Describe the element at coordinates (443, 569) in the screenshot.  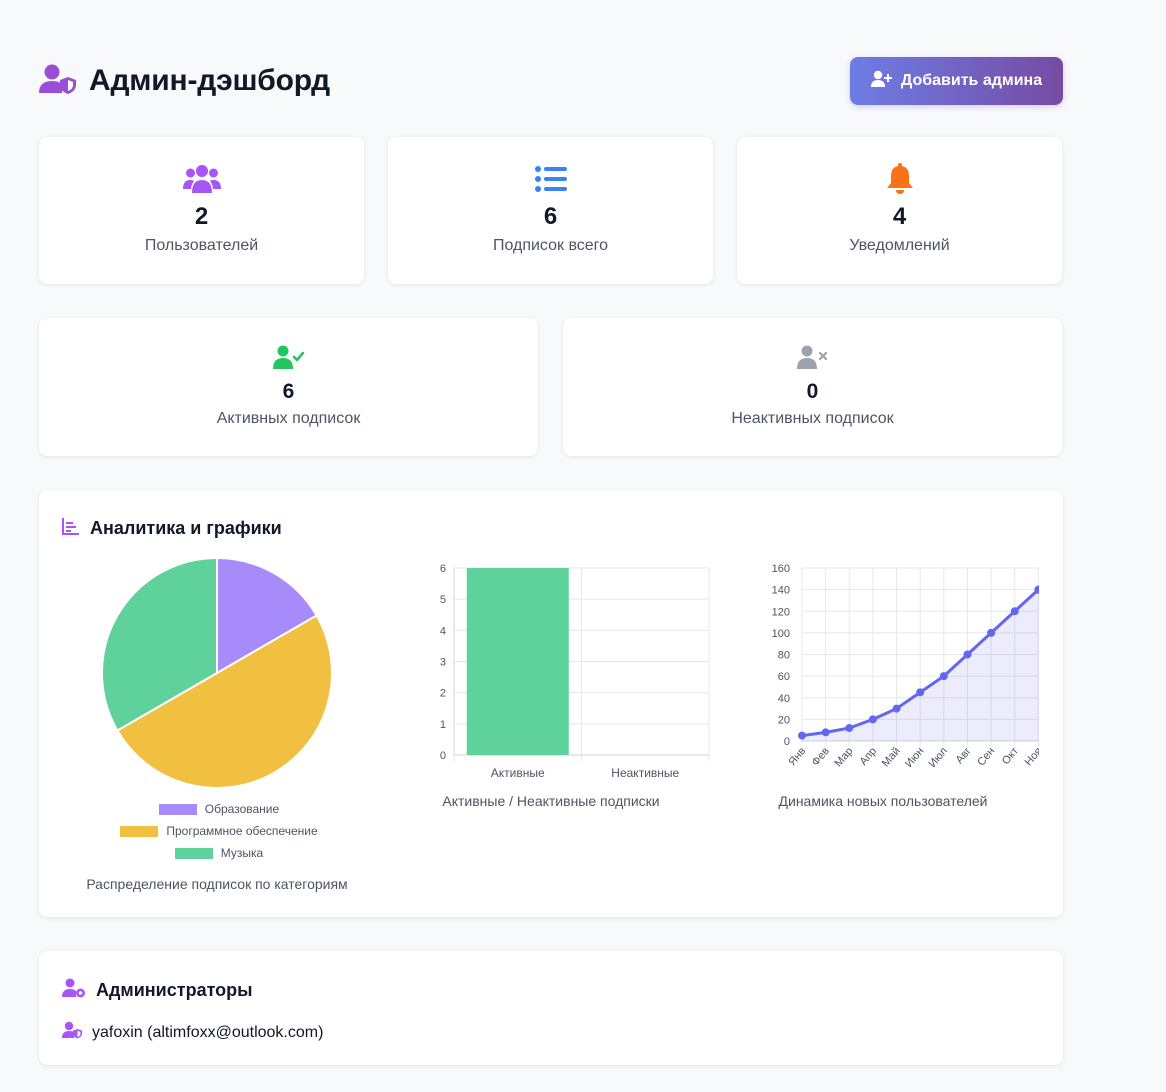
I see `y-tick-label: 6` at that location.